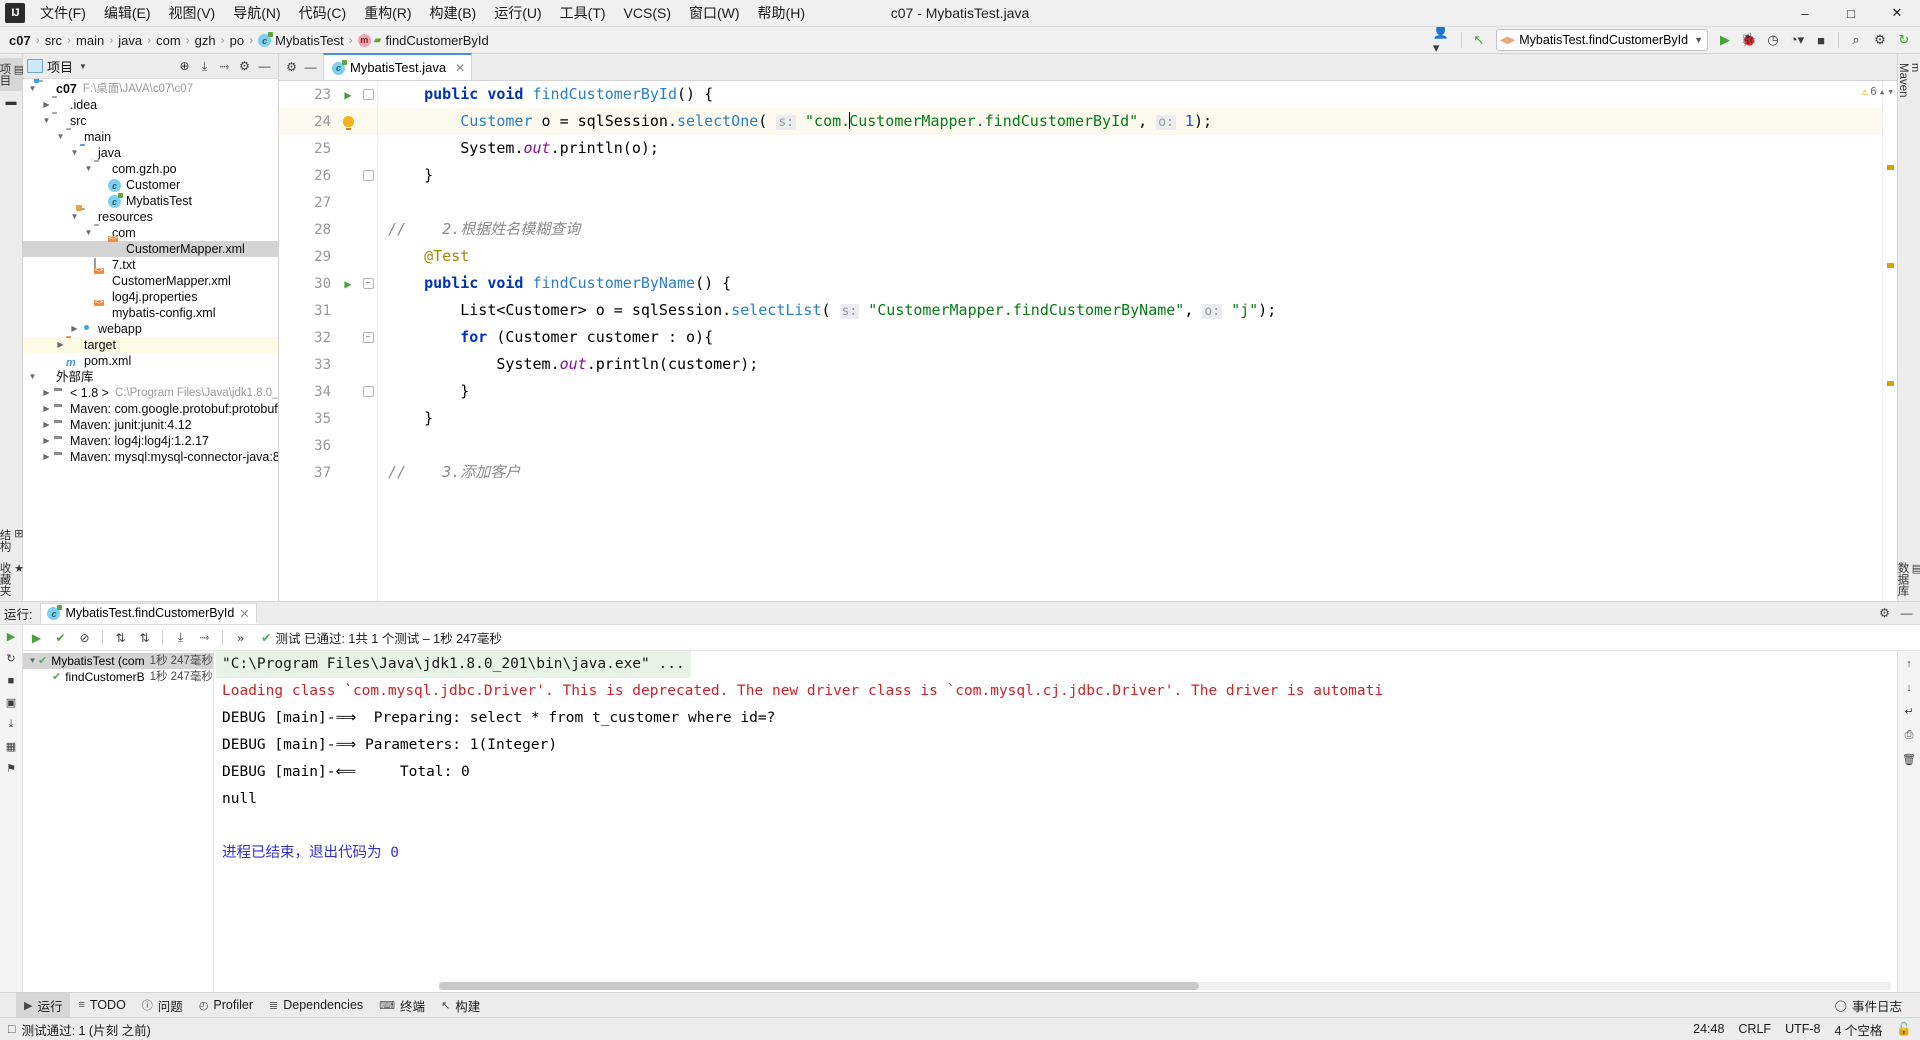 This screenshot has height=1040, width=1920. Describe the element at coordinates (90, 40) in the screenshot. I see `breadcrumb-main: main` at that location.